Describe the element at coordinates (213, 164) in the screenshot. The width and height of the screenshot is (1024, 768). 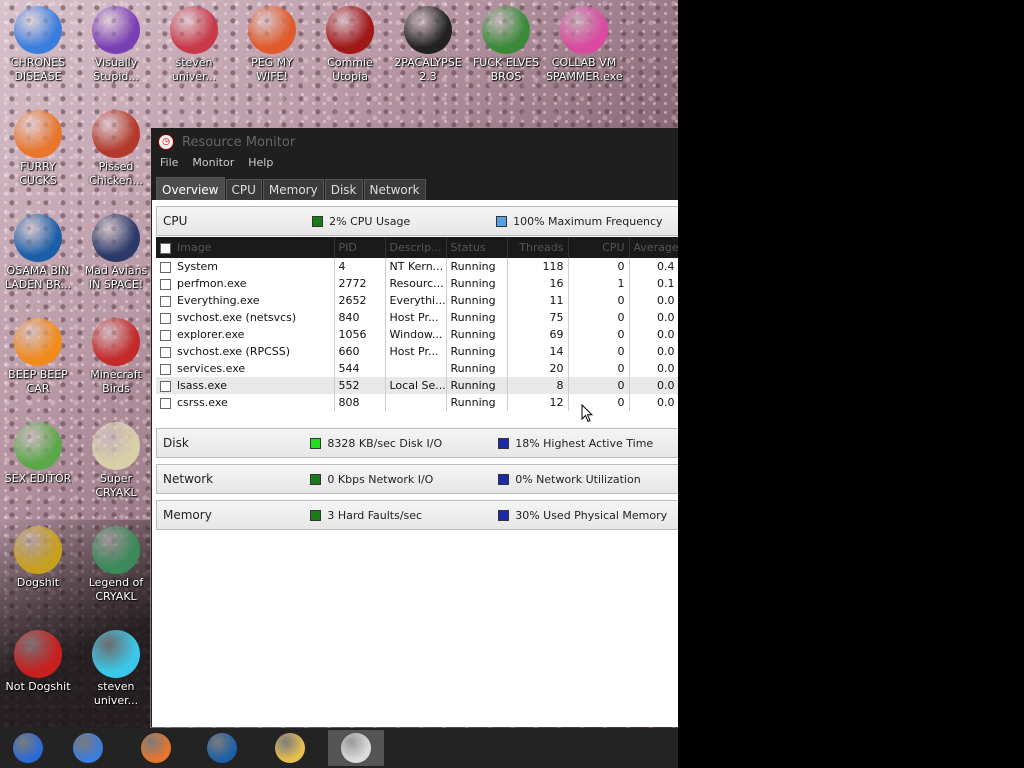
I see `menu-monitor: Monitor` at that location.